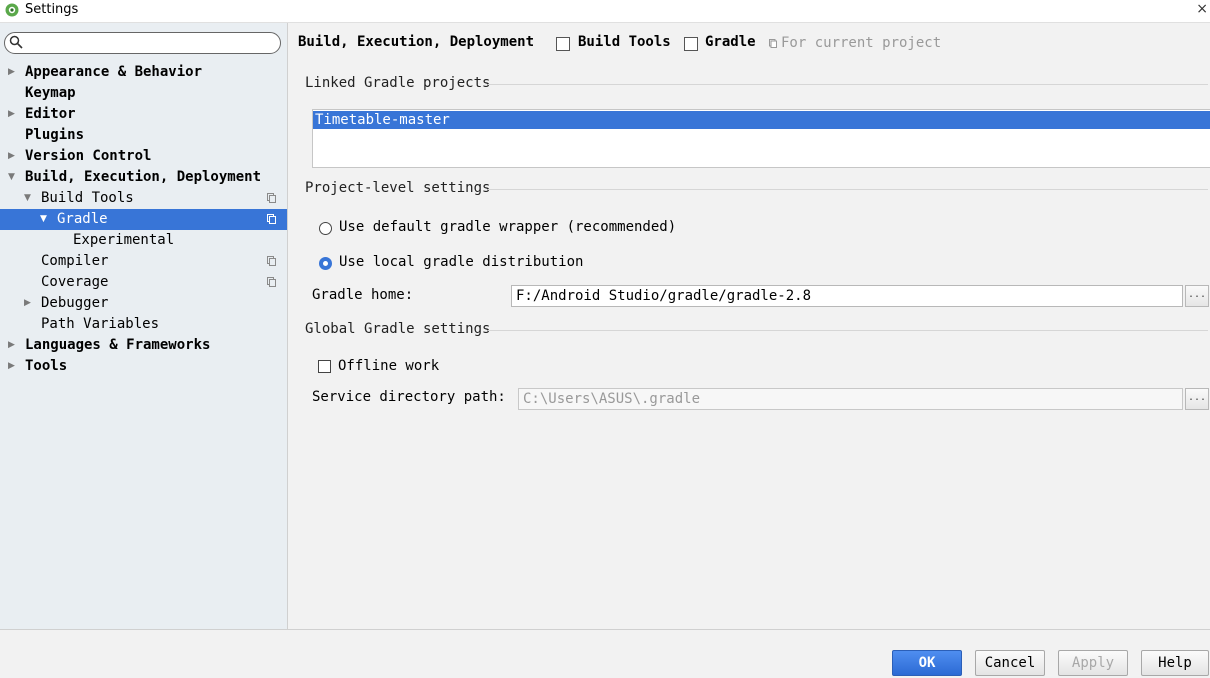 This screenshot has width=1210, height=678. Describe the element at coordinates (143, 114) in the screenshot. I see `tree-item-editor: ▶ Editor` at that location.